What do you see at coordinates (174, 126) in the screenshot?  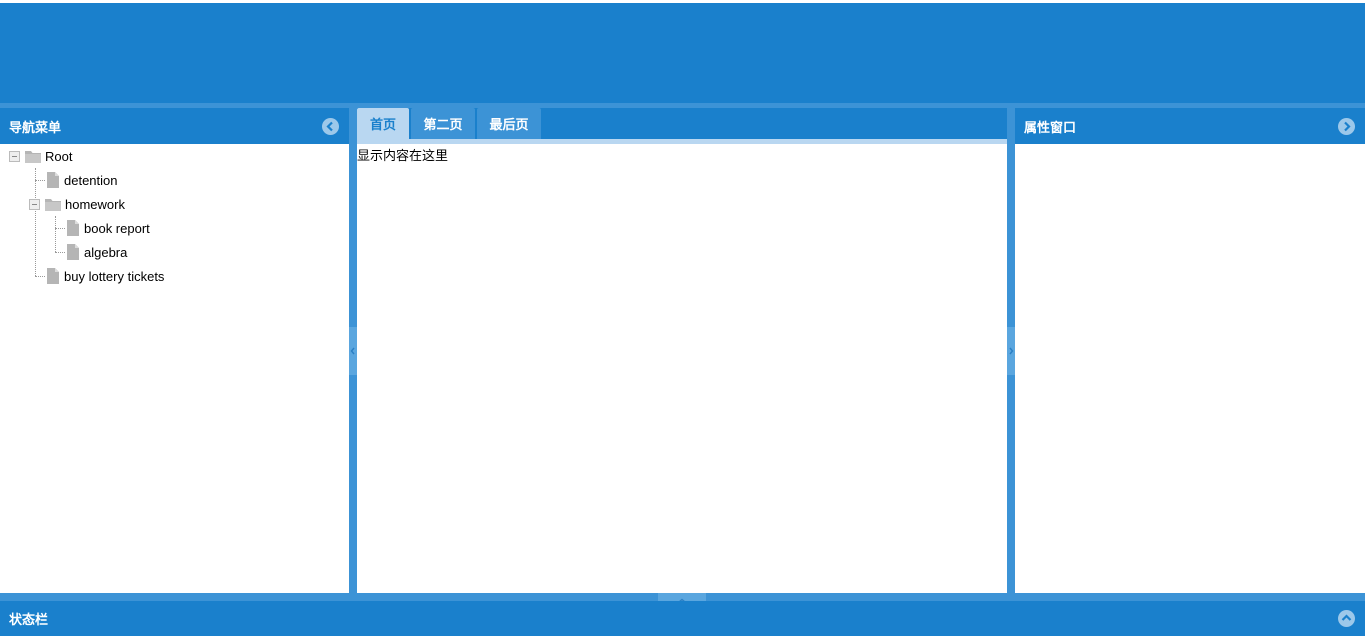 I see `west-panel-header: 导航菜单` at bounding box center [174, 126].